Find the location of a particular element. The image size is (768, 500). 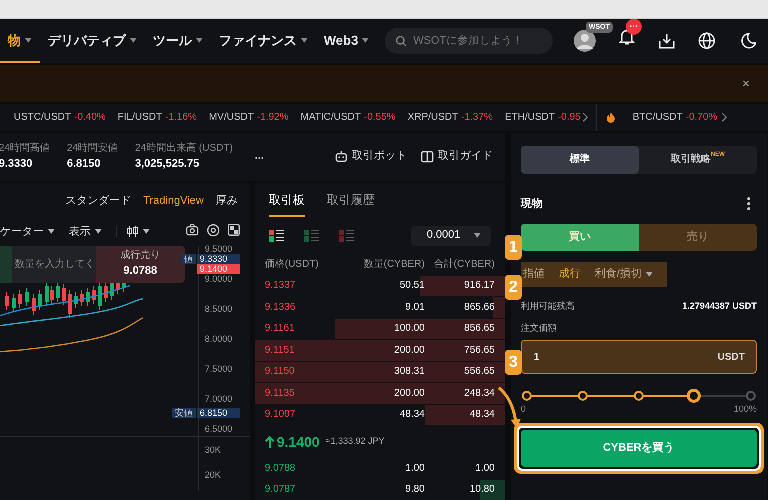

step-number: 1 is located at coordinates (513, 247).